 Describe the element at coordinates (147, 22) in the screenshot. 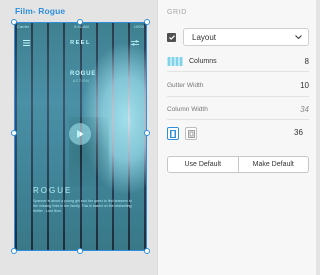

I see `resize-handle-top-right` at that location.